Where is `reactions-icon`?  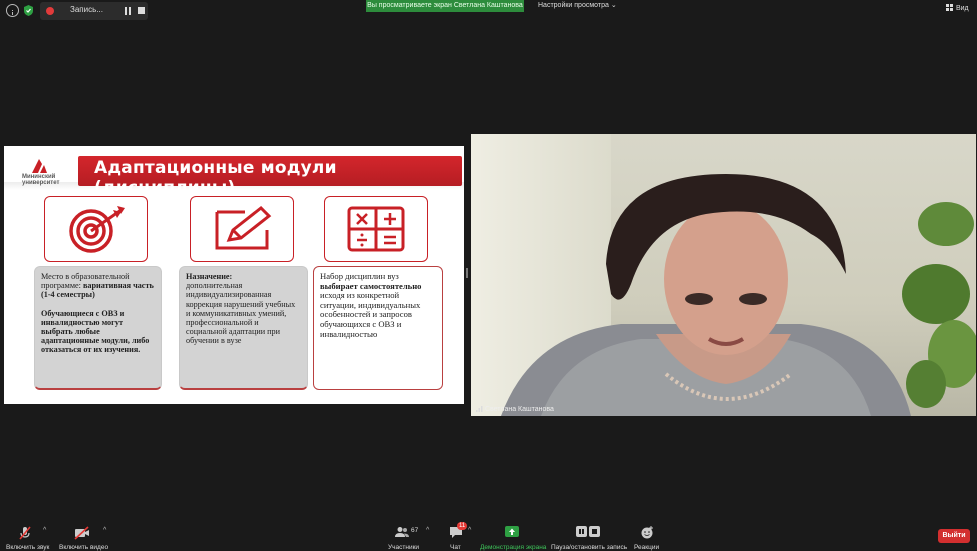 reactions-icon is located at coordinates (647, 532).